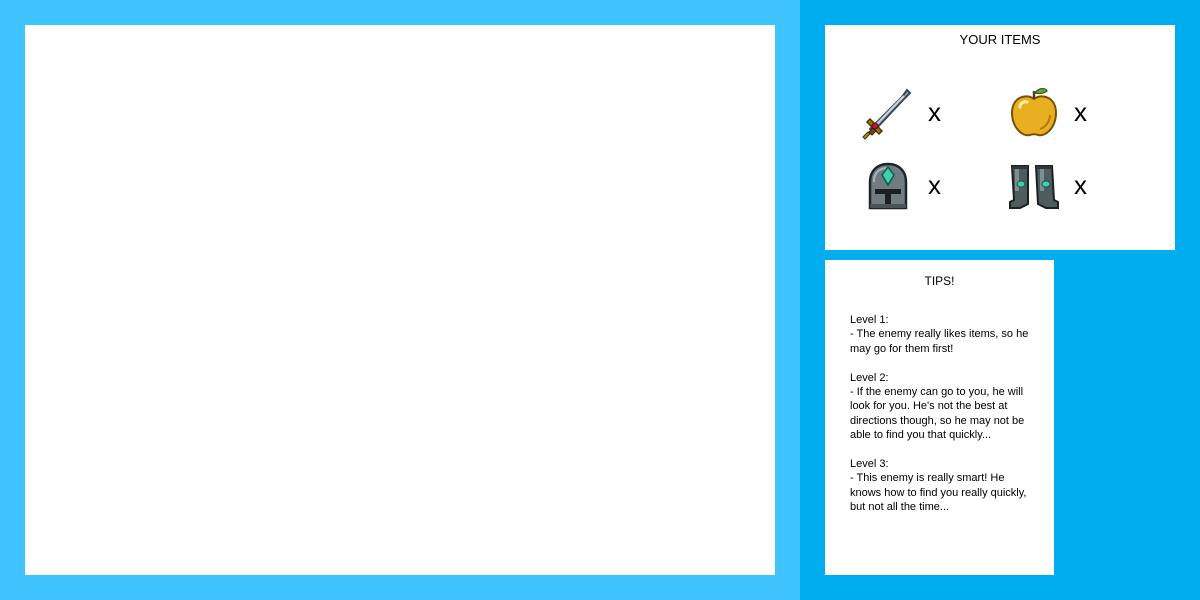 This screenshot has width=1200, height=600. What do you see at coordinates (925, 113) in the screenshot?
I see `item-sword: x` at bounding box center [925, 113].